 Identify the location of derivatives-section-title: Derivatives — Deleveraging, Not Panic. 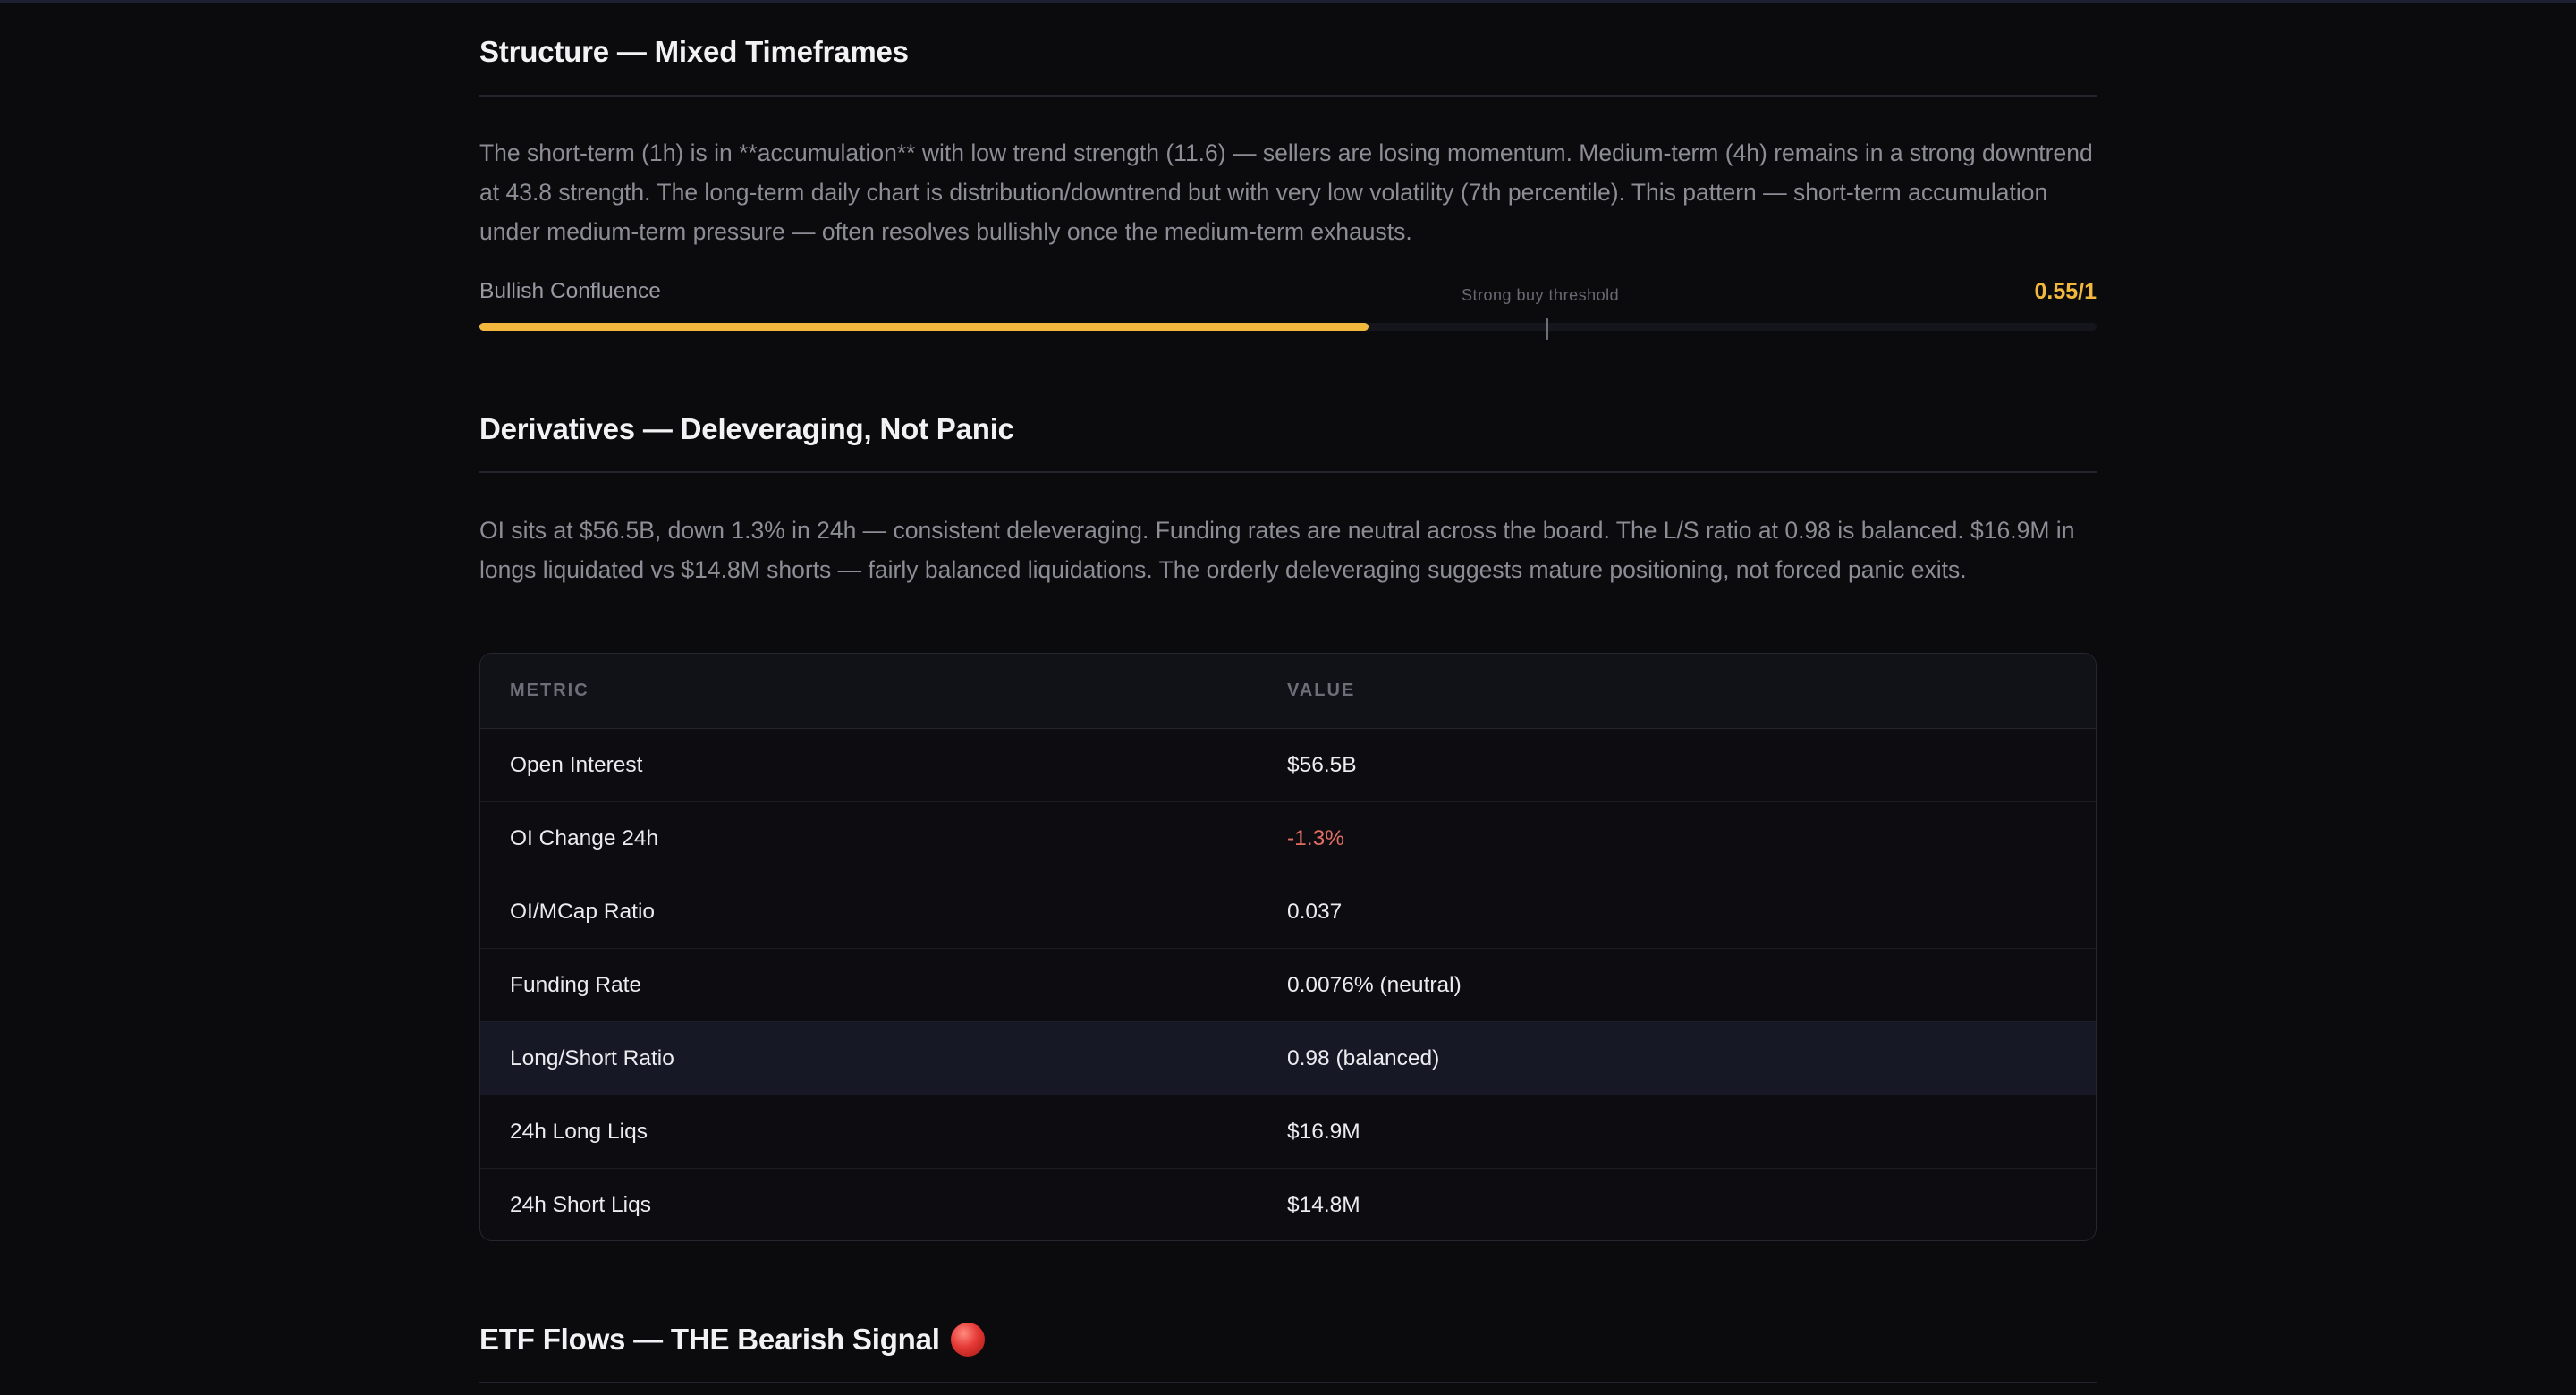
(746, 428).